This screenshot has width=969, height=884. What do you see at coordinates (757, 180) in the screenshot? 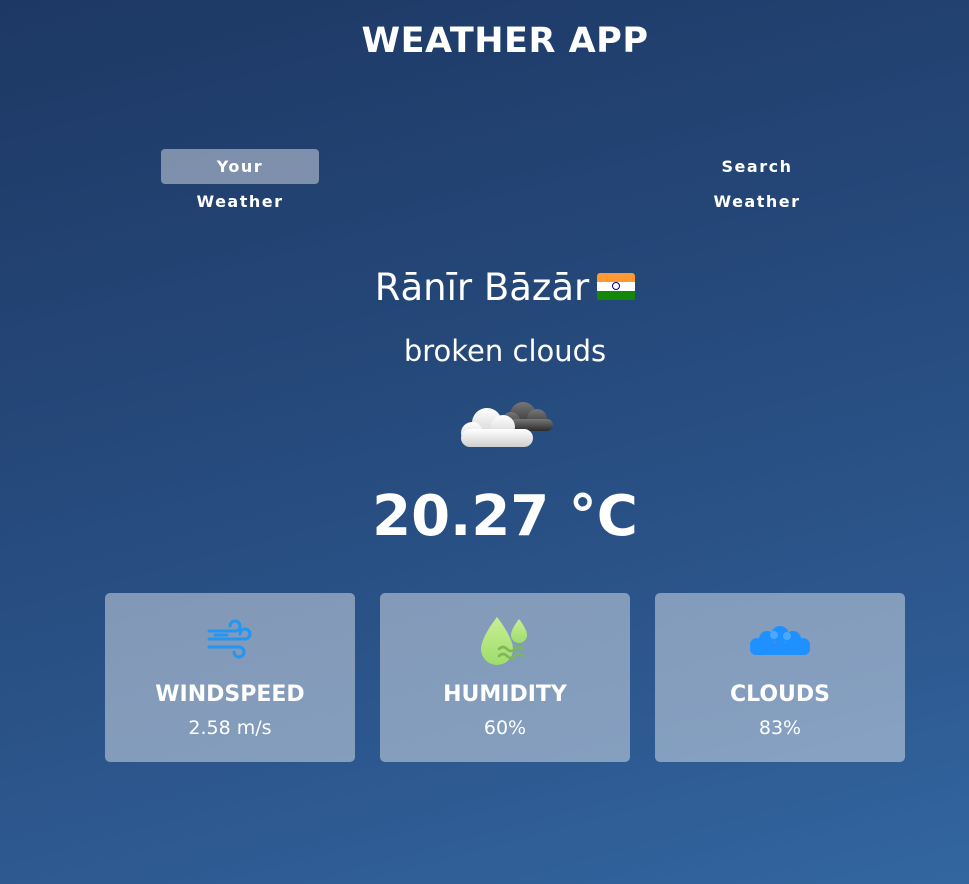
I see `tab-search-weather: Search Weather` at bounding box center [757, 180].